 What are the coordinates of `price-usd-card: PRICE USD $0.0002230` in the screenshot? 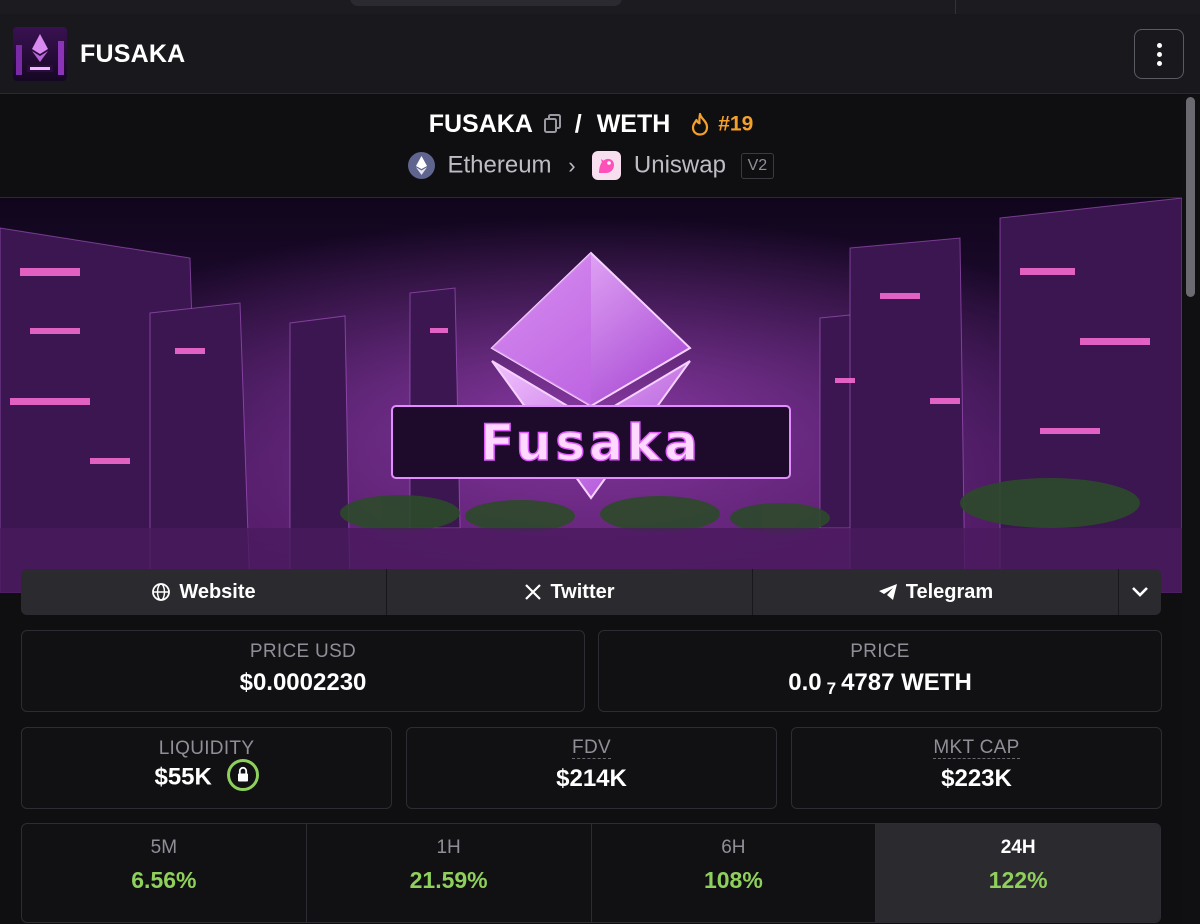 It's located at (303, 671).